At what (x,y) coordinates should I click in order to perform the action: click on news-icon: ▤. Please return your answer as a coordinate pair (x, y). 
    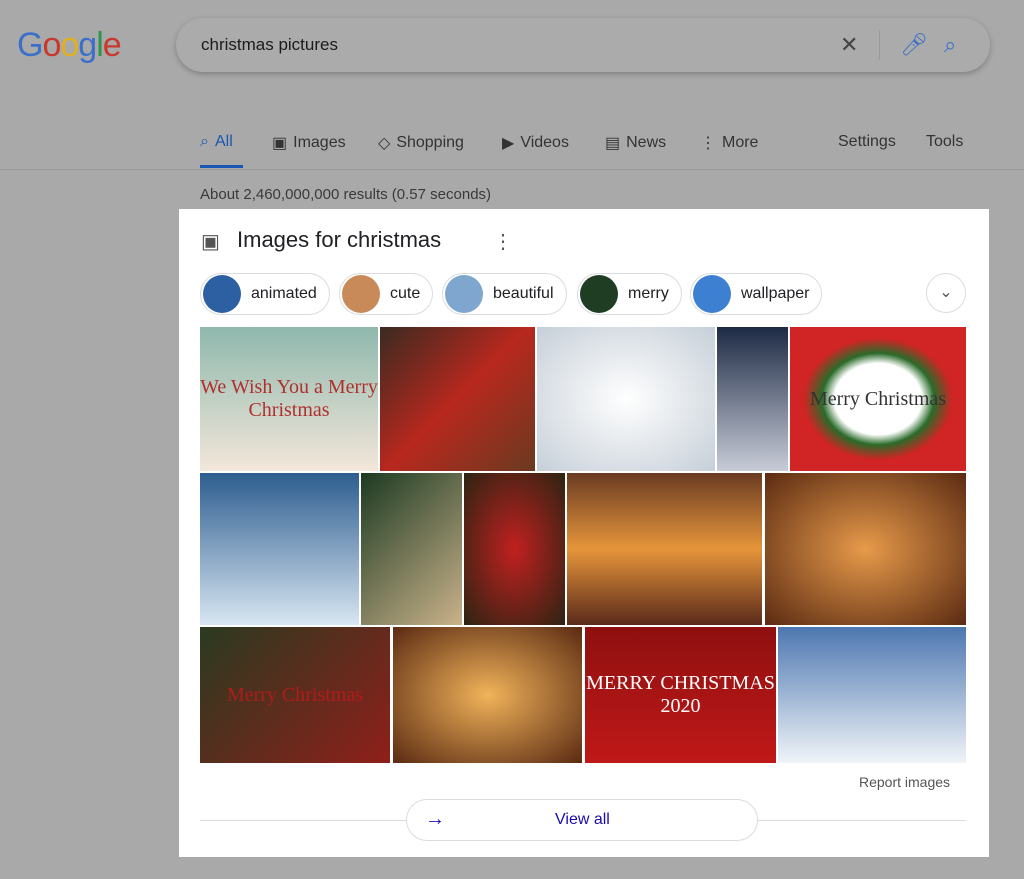
    Looking at the image, I should click on (613, 143).